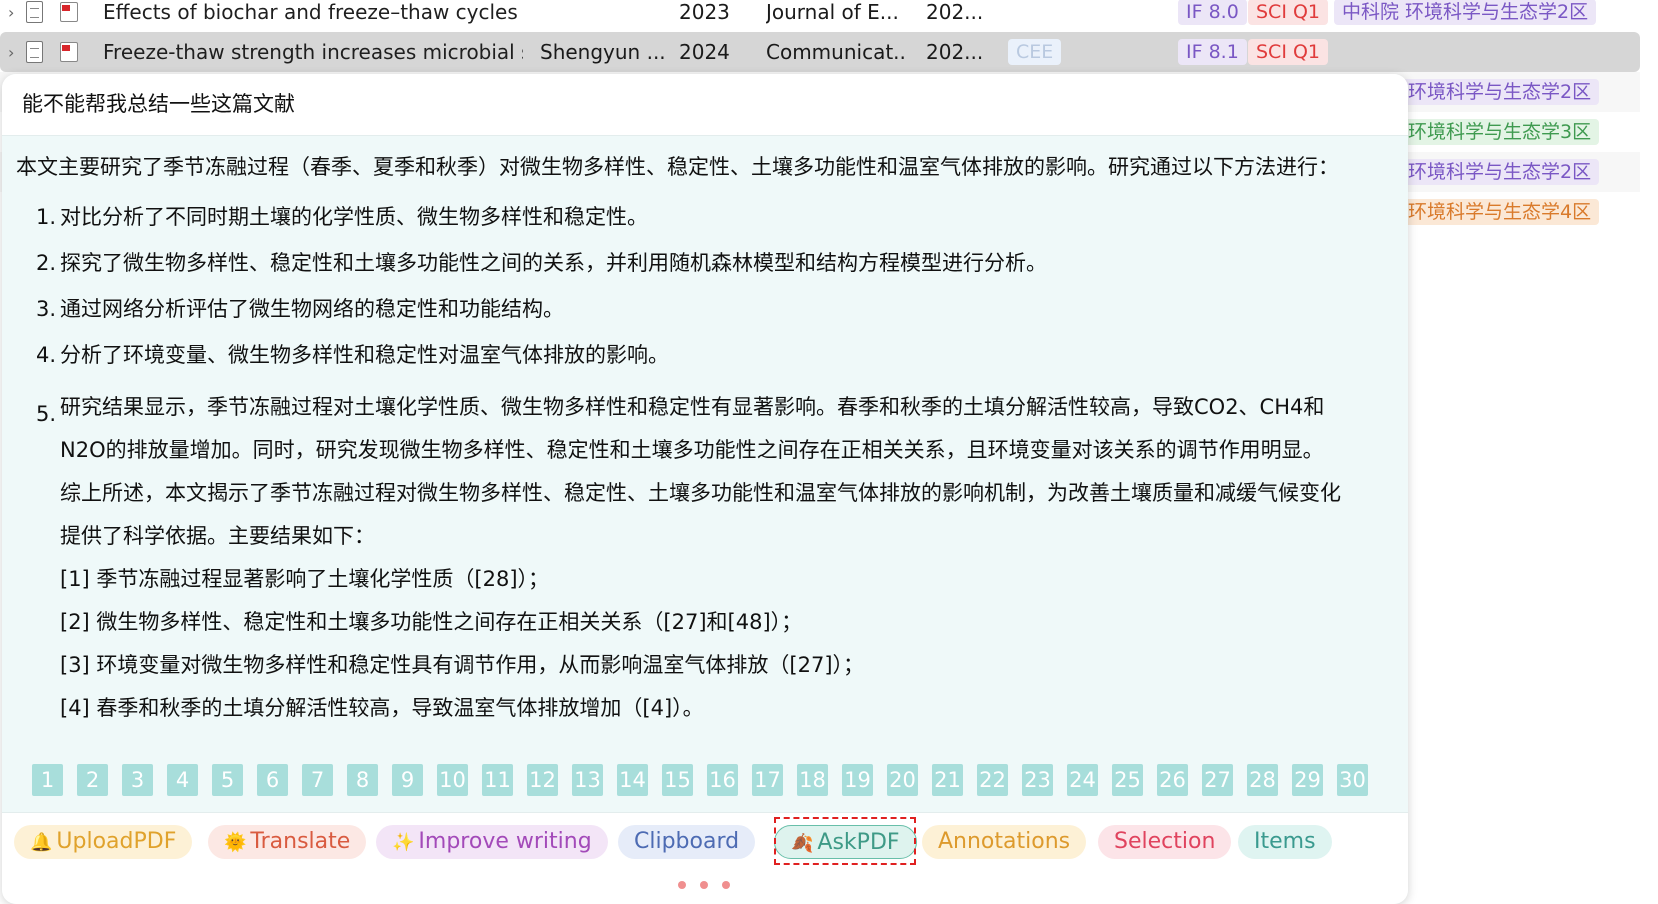 Image resolution: width=1658 pixels, height=904 pixels. Describe the element at coordinates (1165, 842) in the screenshot. I see `selection-button: Selection` at that location.